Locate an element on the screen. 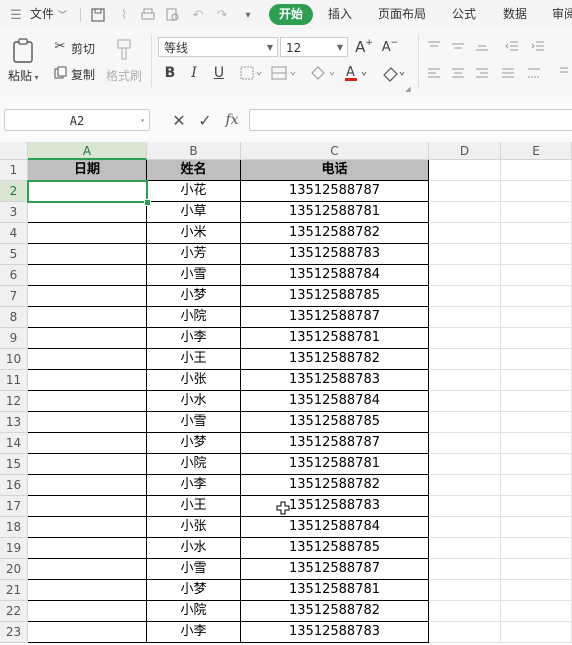 Image resolution: width=572 pixels, height=645 pixels. file-menu: 文件 ﹀ is located at coordinates (48, 14).